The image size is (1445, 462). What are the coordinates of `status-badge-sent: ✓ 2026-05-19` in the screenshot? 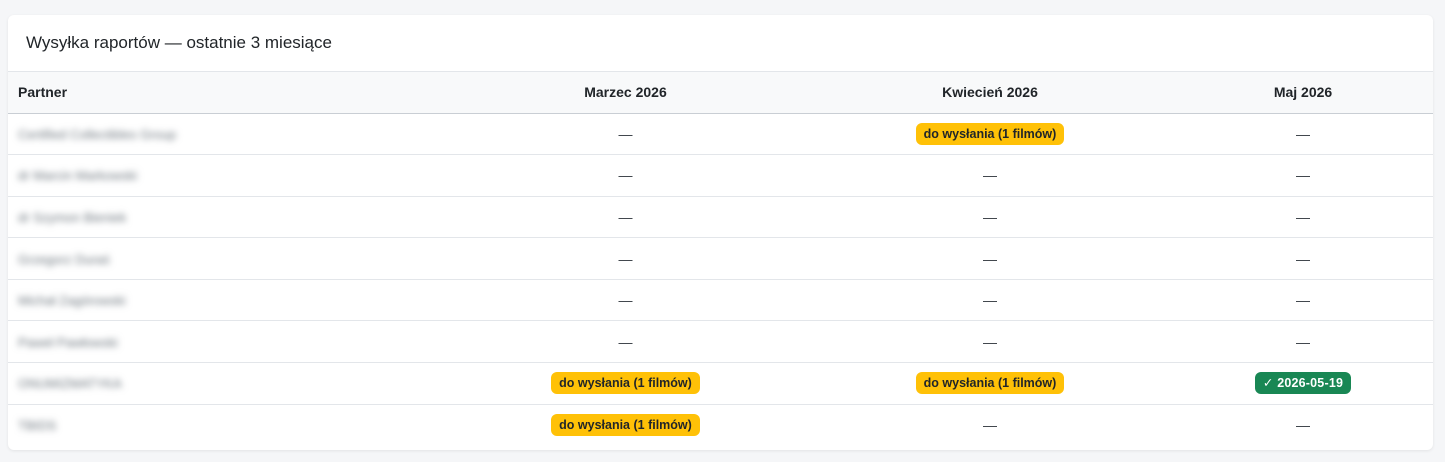 It's located at (1303, 383).